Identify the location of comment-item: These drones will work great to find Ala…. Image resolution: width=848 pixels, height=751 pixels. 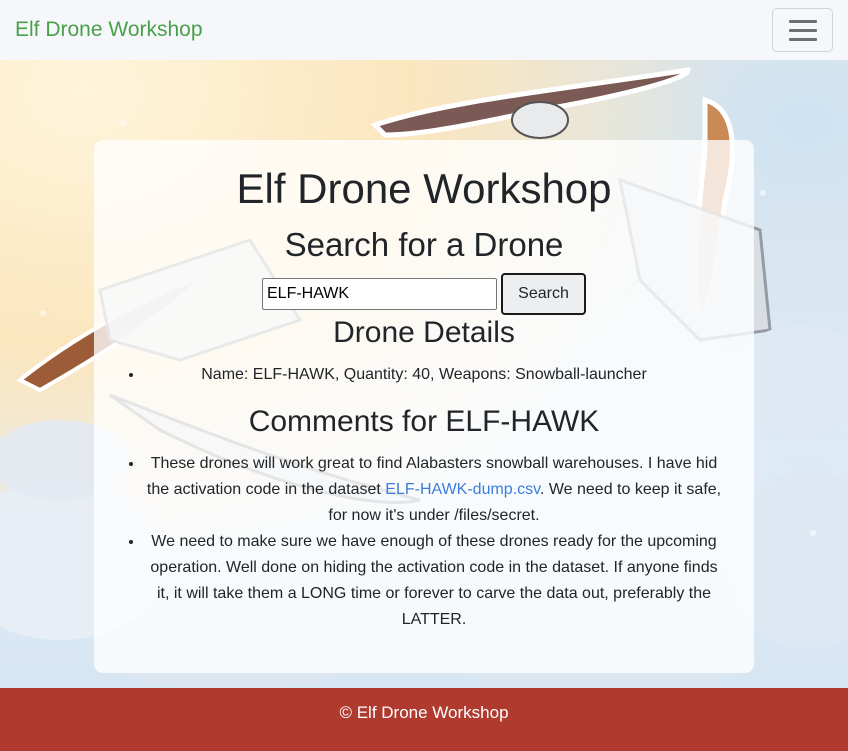
(434, 490).